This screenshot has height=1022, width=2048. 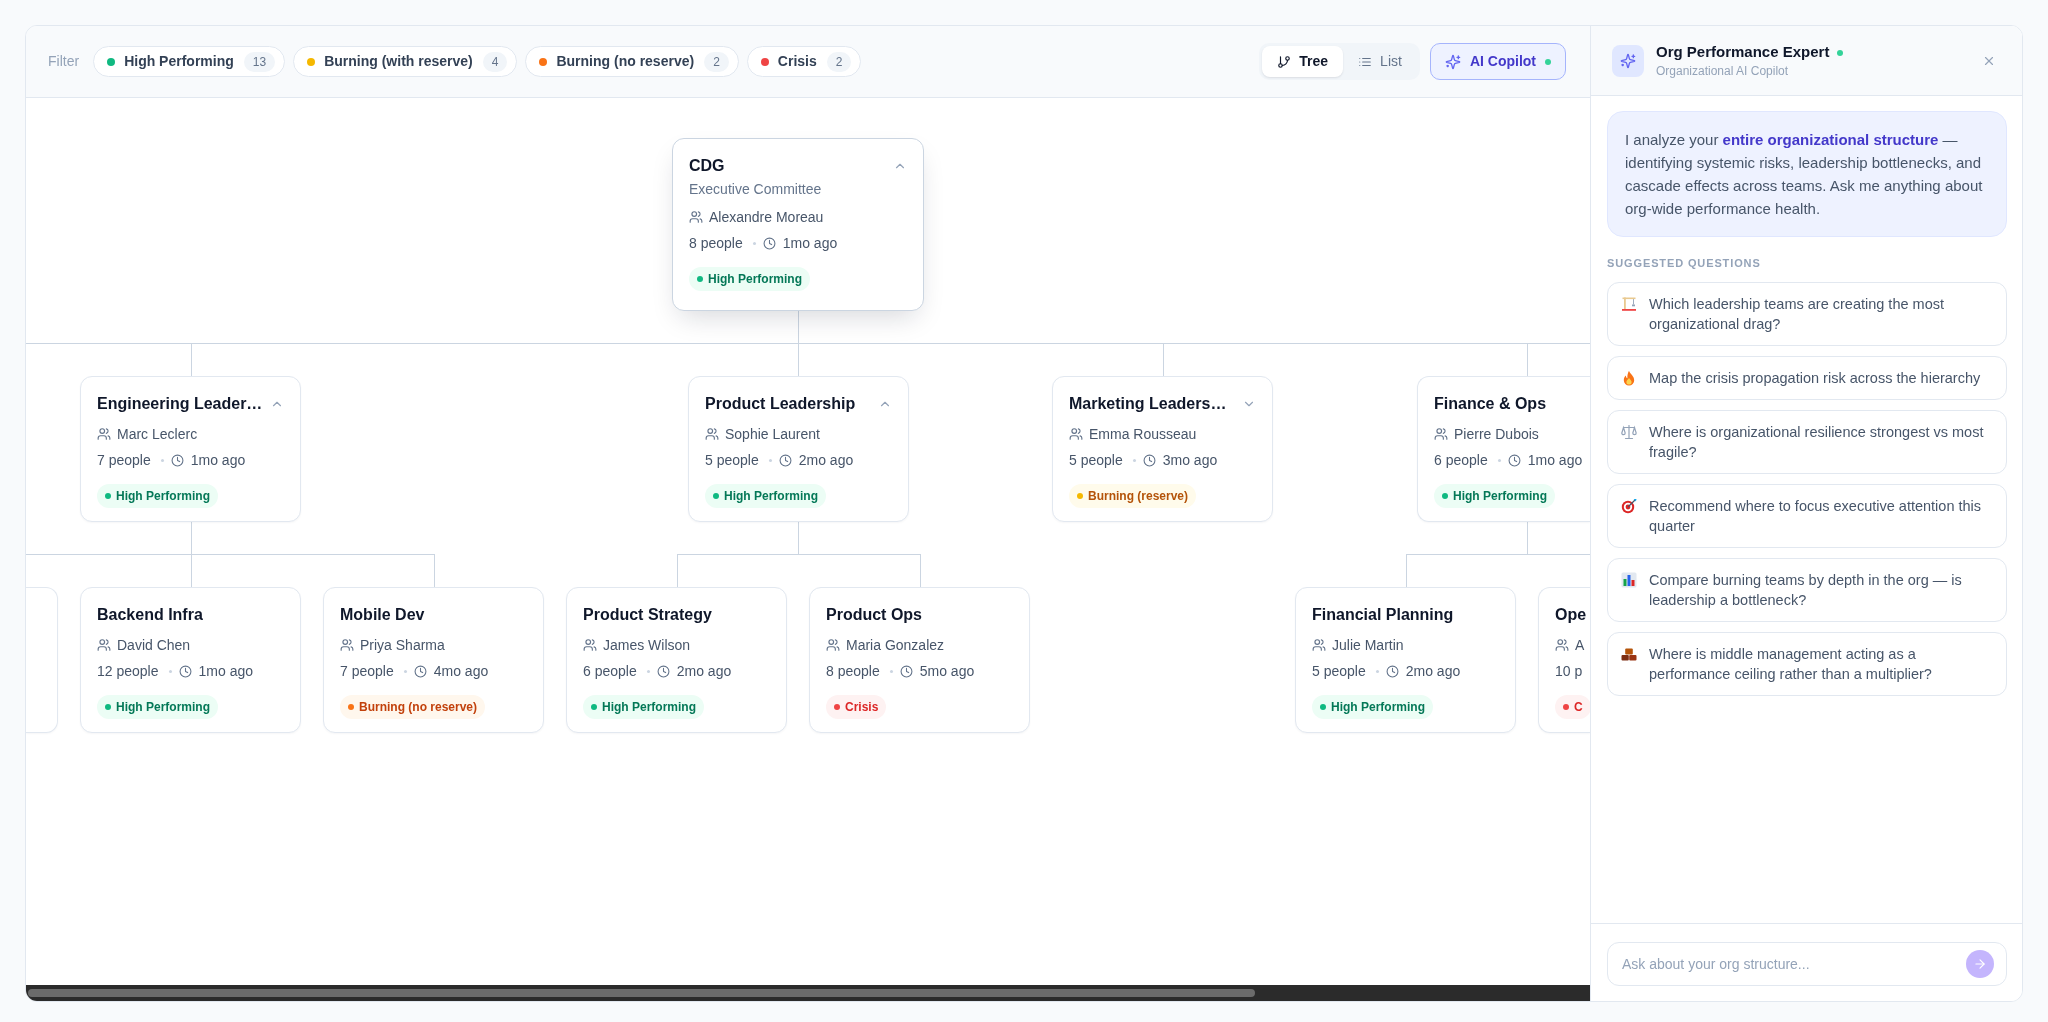 What do you see at coordinates (1452, 61) in the screenshot?
I see `sparkles-icon` at bounding box center [1452, 61].